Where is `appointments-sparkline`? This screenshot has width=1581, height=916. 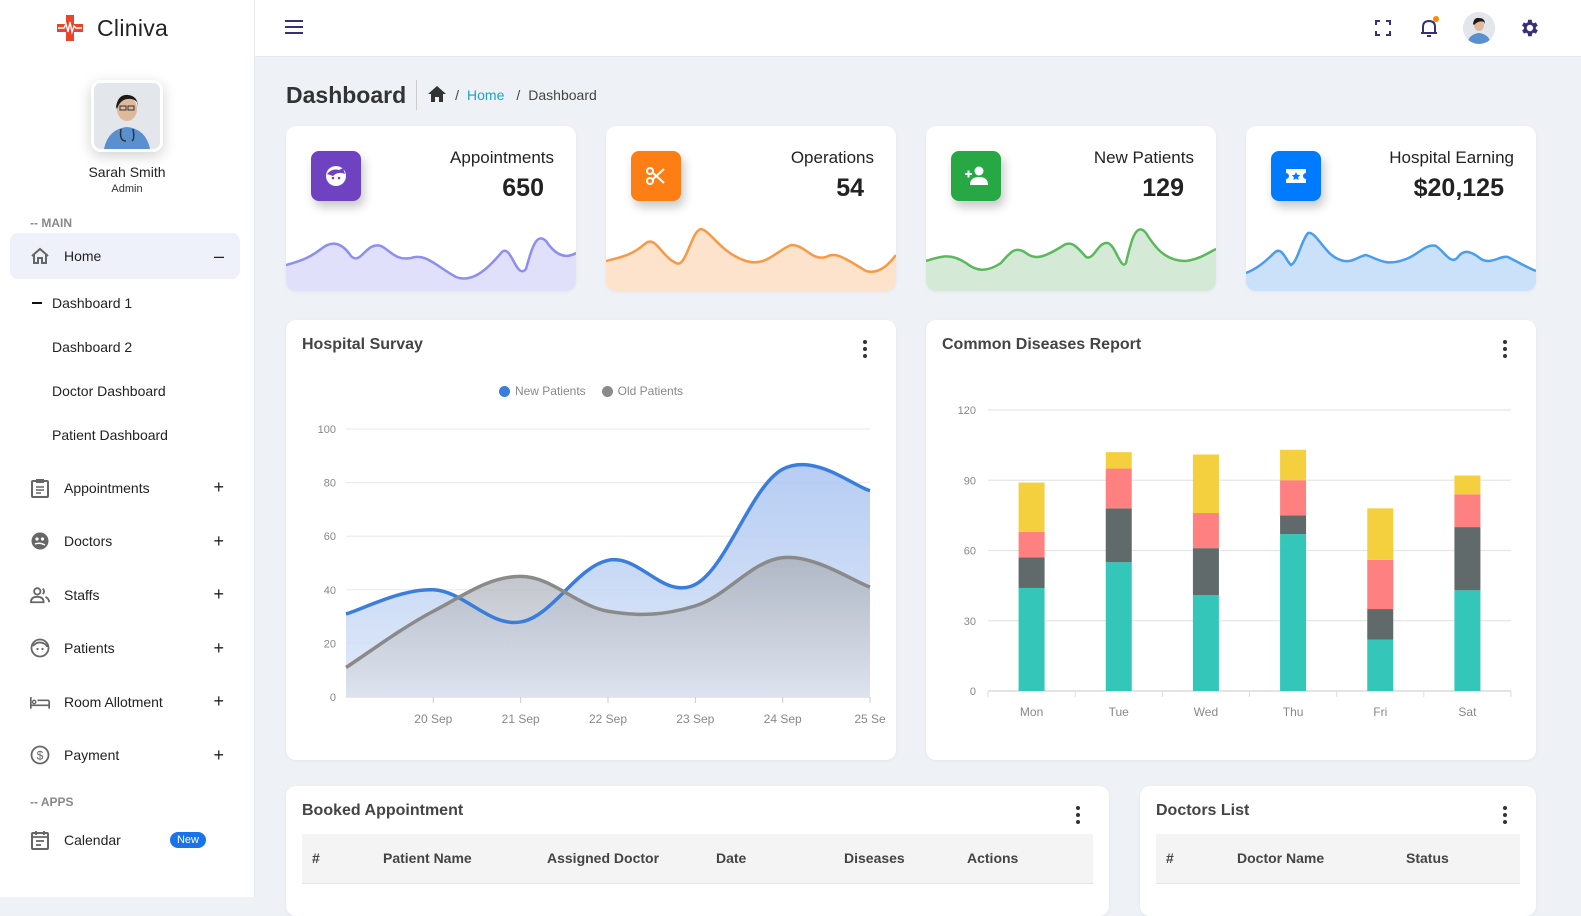 appointments-sparkline is located at coordinates (431, 264).